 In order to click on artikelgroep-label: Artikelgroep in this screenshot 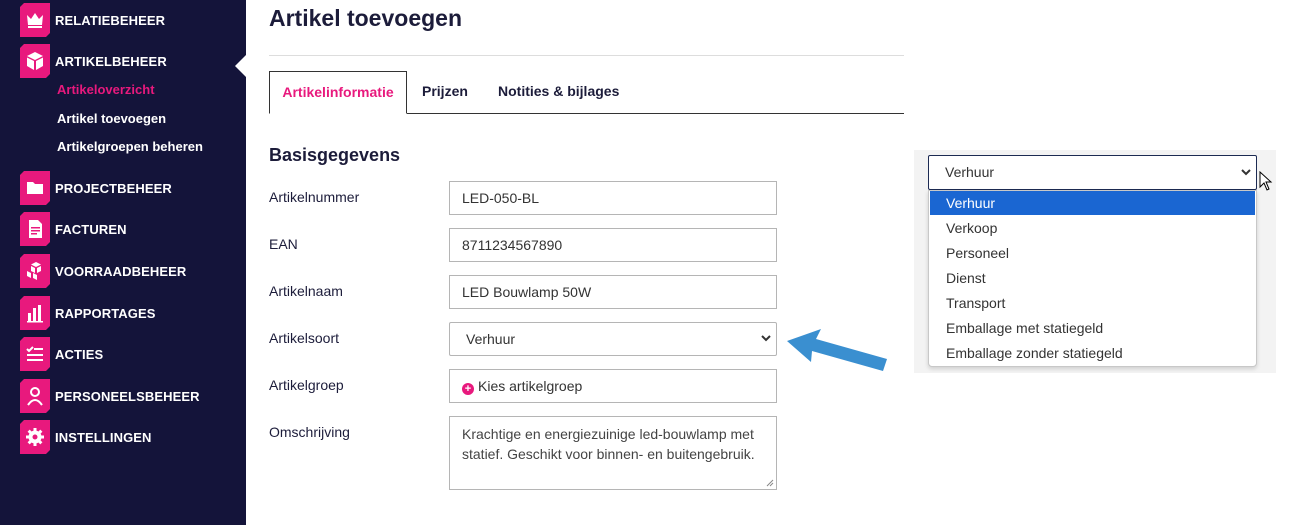, I will do `click(306, 385)`.